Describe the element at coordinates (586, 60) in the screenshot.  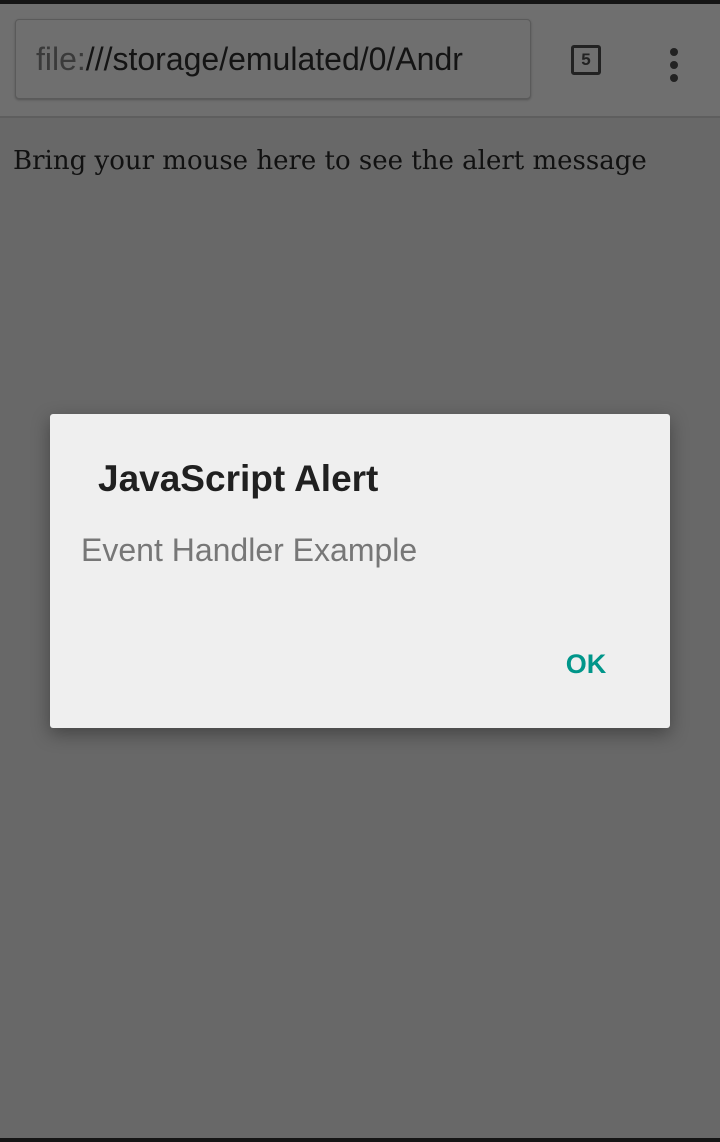
I see `tab-switcher-button: 5` at that location.